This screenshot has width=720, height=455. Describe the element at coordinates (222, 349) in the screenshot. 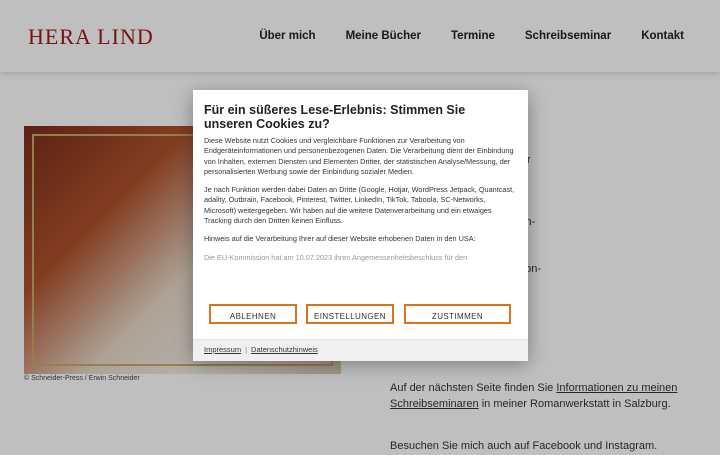

I see `imprint-link: Impressum` at that location.